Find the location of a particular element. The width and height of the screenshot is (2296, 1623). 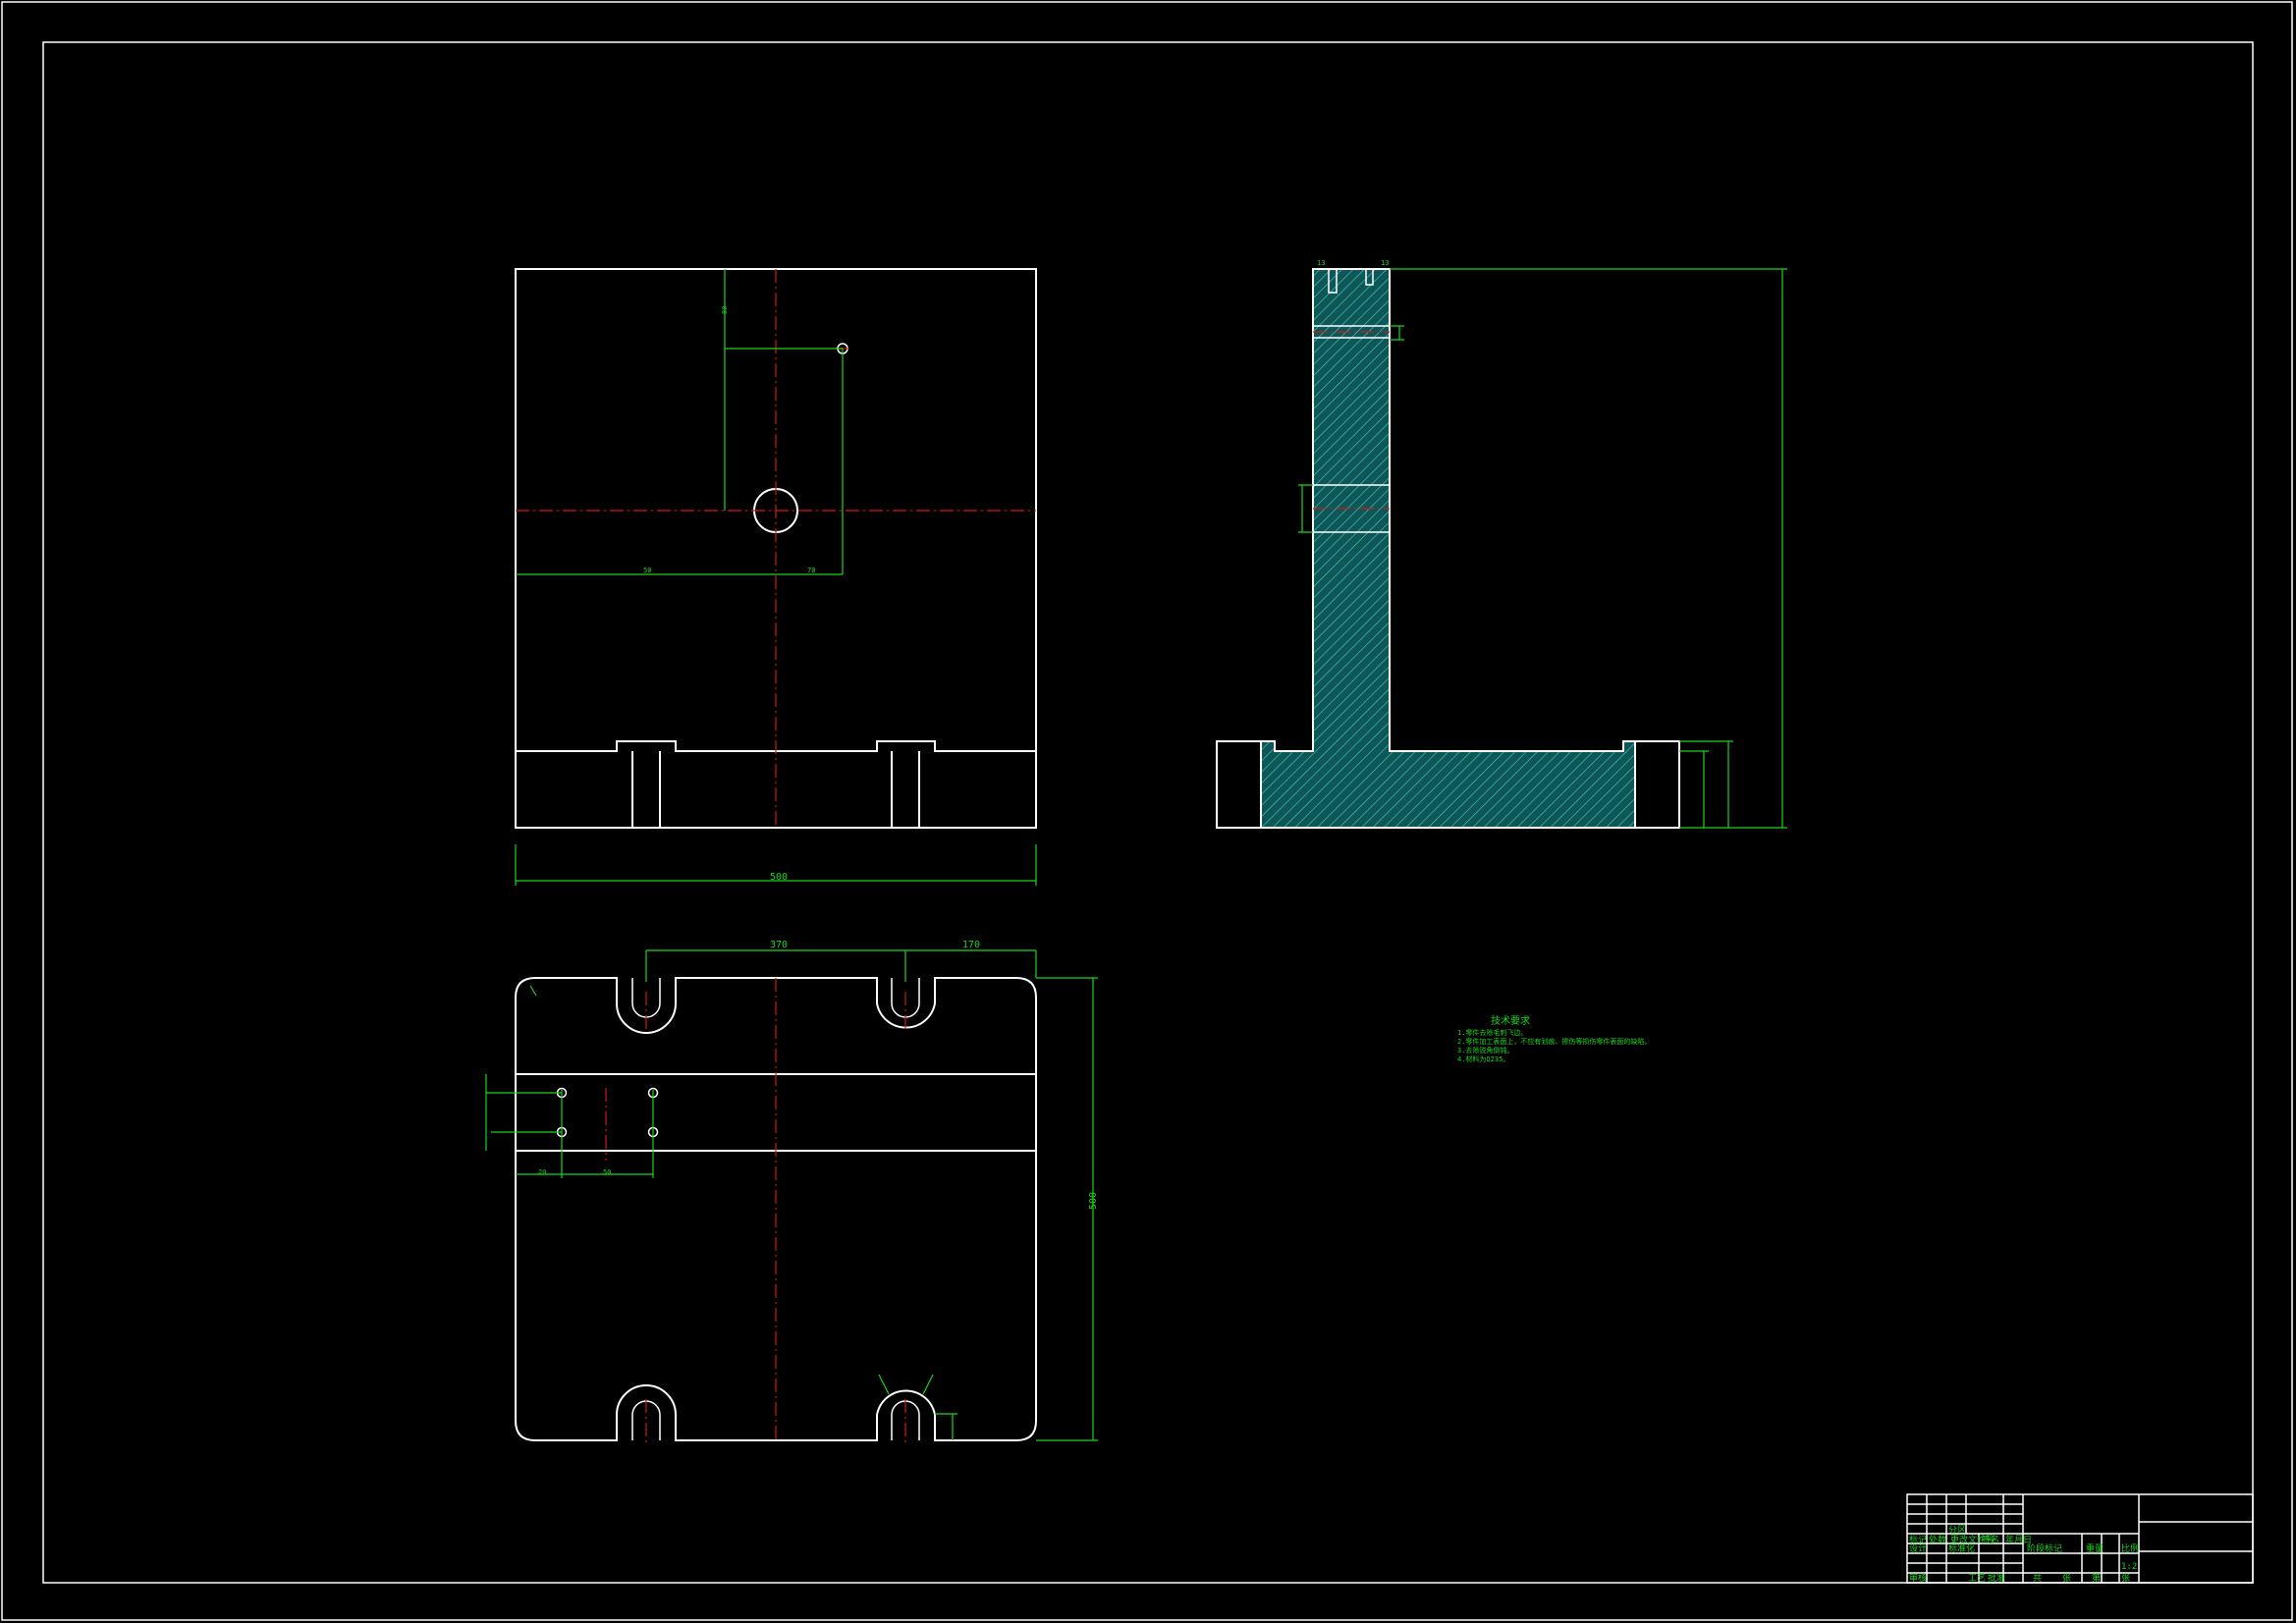

tb-standard: 标准化 is located at coordinates (1961, 1548).